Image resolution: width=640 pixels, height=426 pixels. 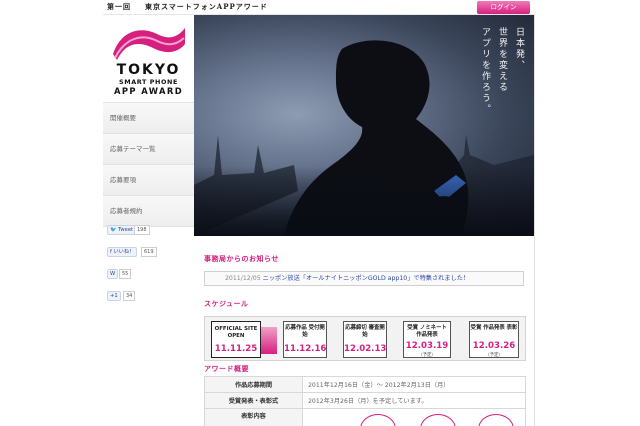 What do you see at coordinates (148, 70) in the screenshot?
I see `logo-text-tokyo: TOKYO` at bounding box center [148, 70].